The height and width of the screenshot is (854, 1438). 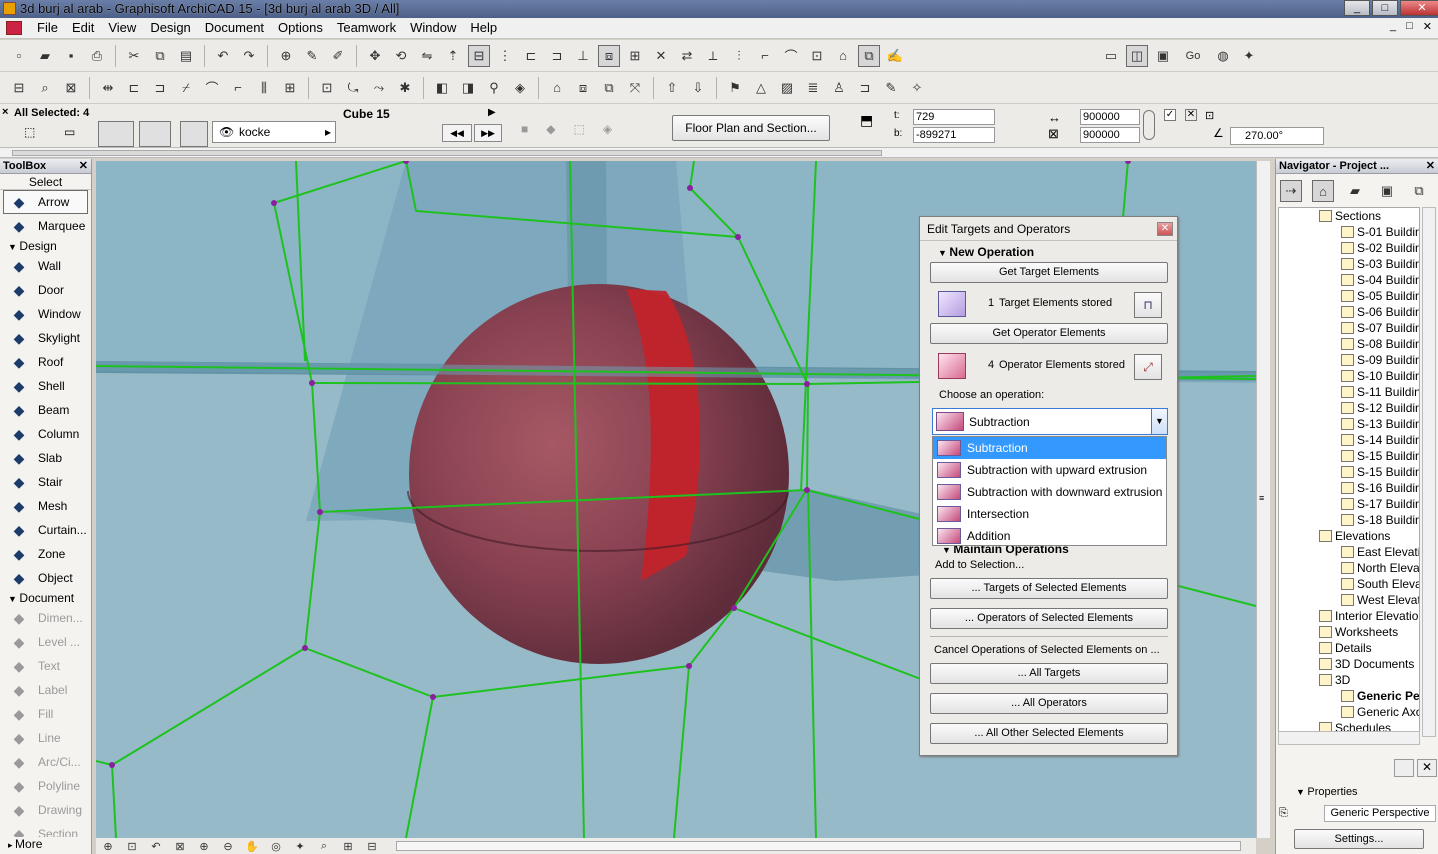 I want to click on view-map-icon: ⌂, so click(x=1323, y=191).